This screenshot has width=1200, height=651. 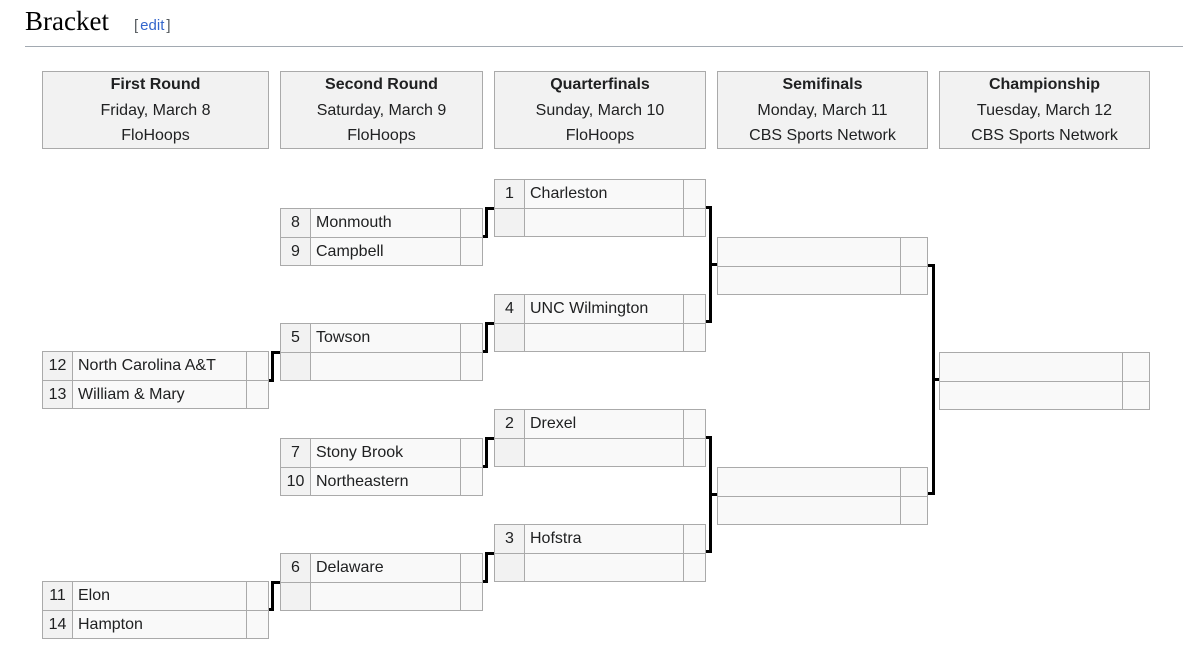 I want to click on round-header-quarterfinals: Quarterfinals Sunday, March 10 FloHoops, so click(x=600, y=110).